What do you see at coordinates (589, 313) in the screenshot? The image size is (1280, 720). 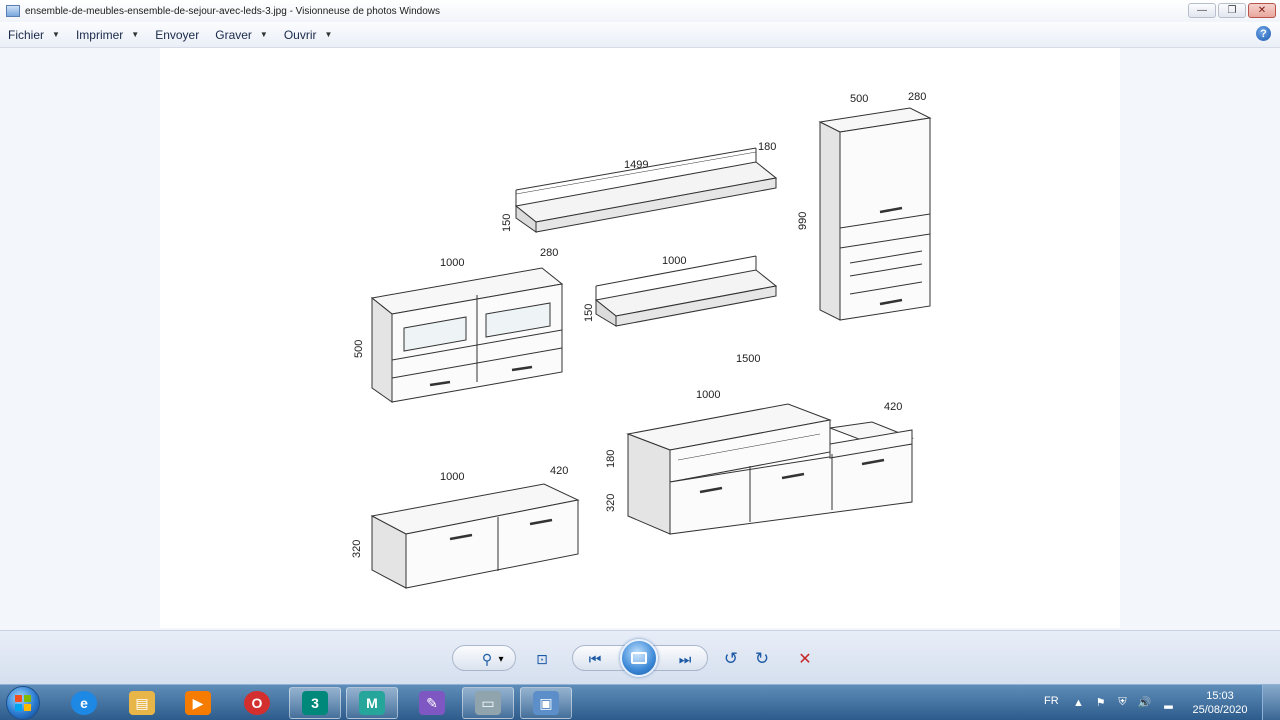 I see `dim-shelf-mid-height: 150` at bounding box center [589, 313].